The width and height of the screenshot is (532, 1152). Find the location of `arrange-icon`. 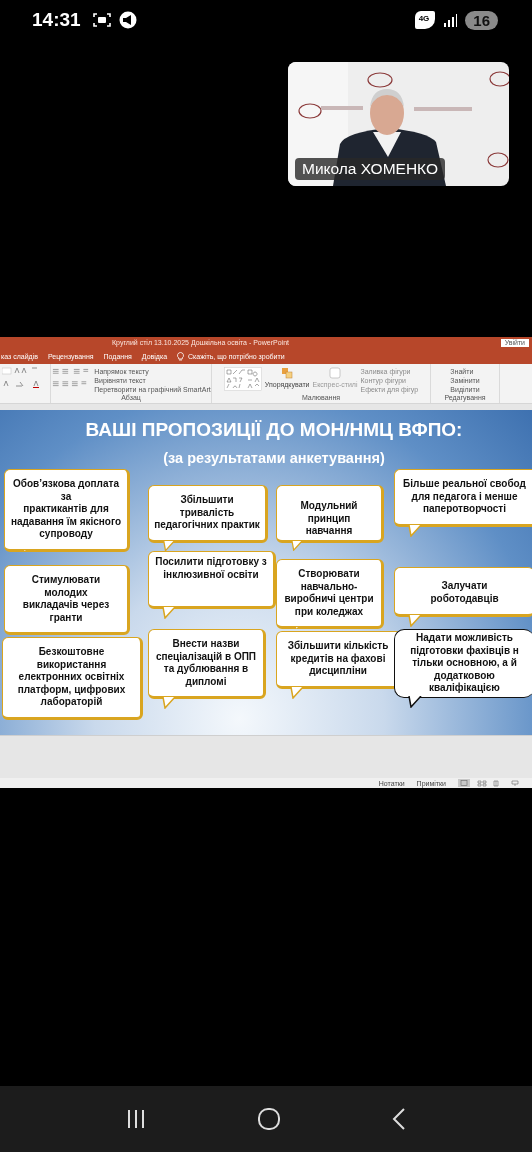

arrange-icon is located at coordinates (287, 373).